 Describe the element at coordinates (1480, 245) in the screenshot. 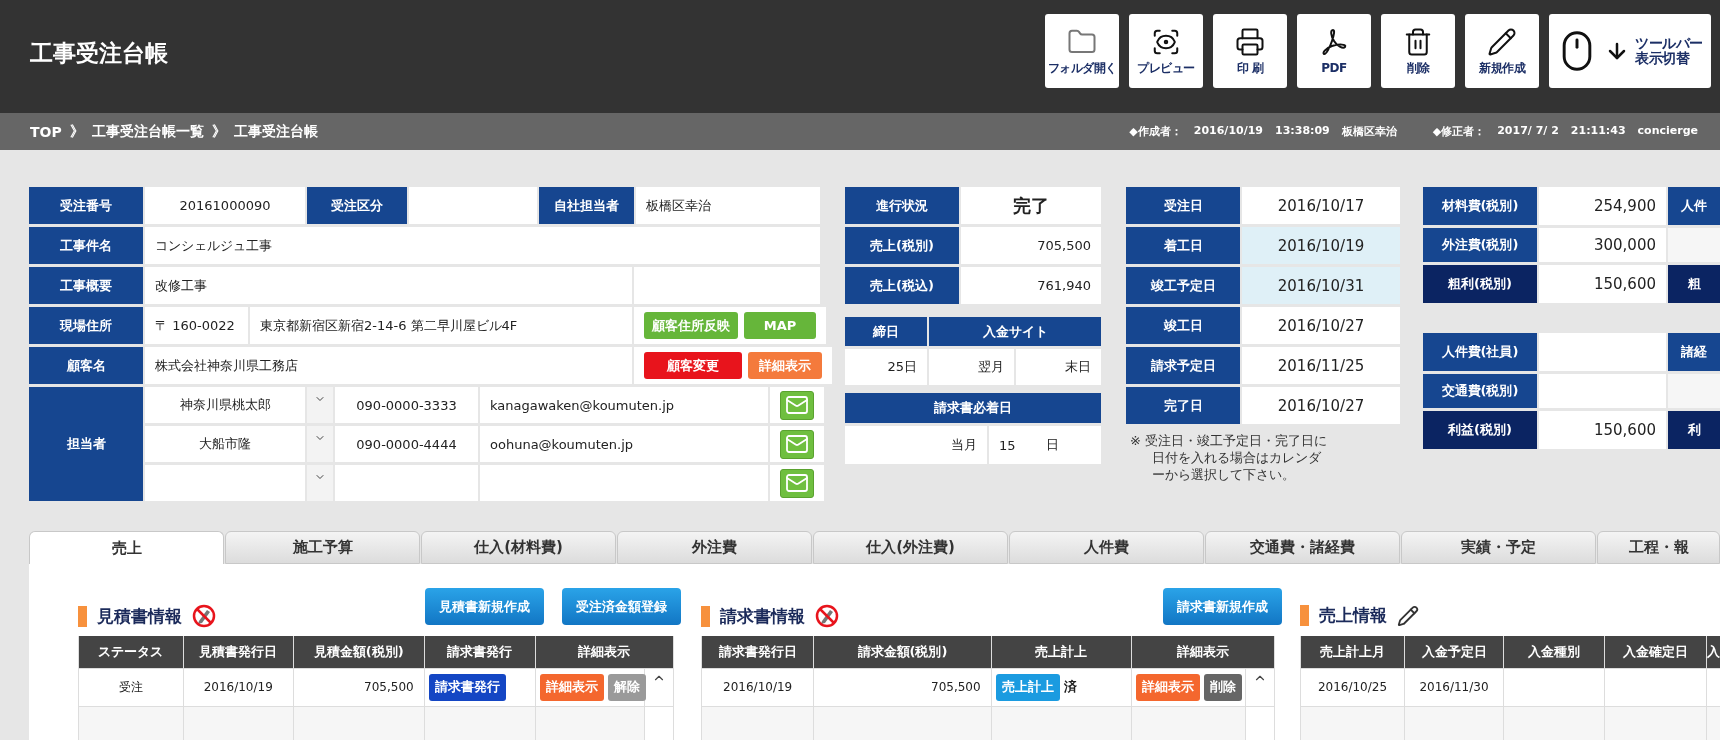

I see `cost-label: 外注費(税別)` at that location.